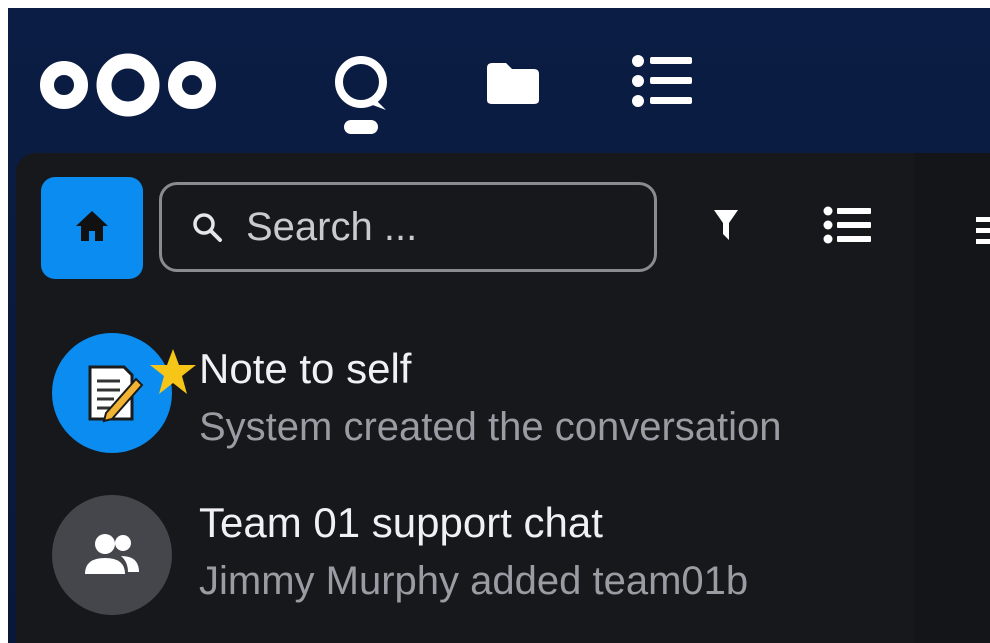 This screenshot has height=643, width=990. Describe the element at coordinates (112, 555) in the screenshot. I see `group-icon` at that location.